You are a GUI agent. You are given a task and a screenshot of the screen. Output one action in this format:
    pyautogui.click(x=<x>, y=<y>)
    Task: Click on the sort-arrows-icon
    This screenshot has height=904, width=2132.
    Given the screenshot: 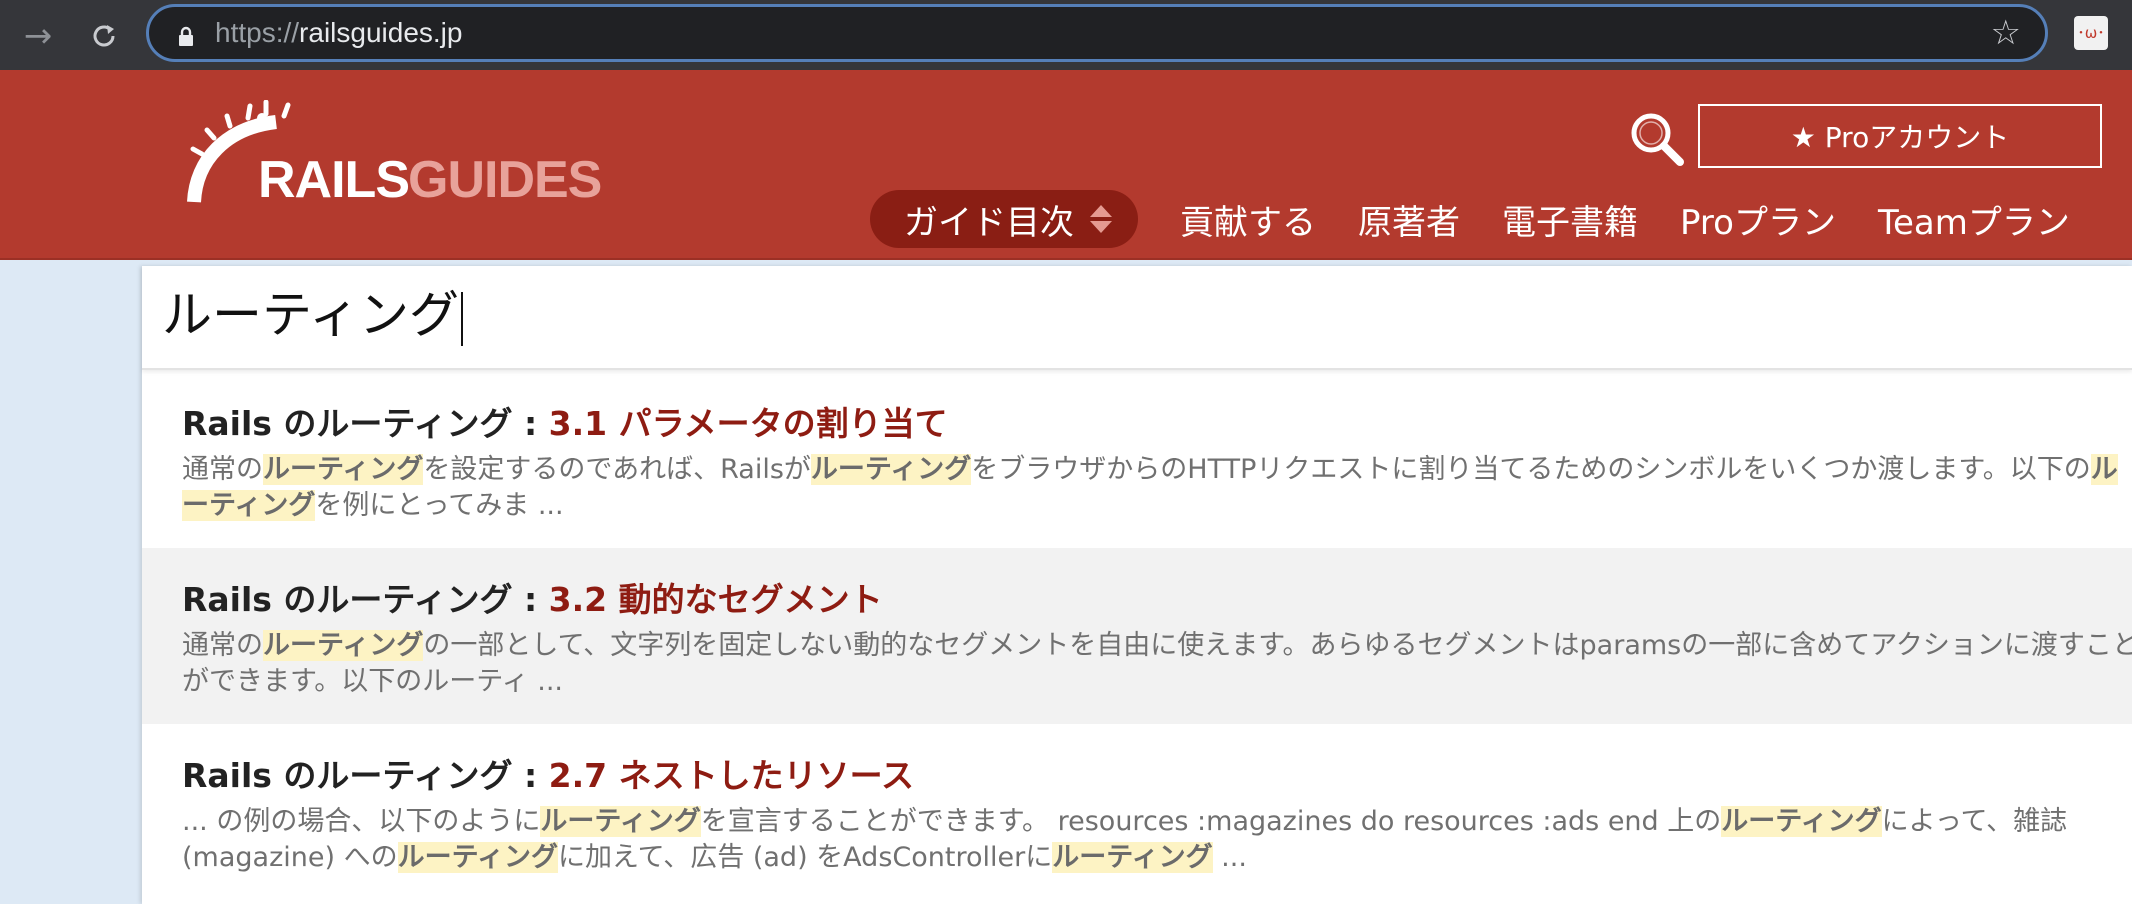 What is the action you would take?
    pyautogui.click(x=1101, y=219)
    